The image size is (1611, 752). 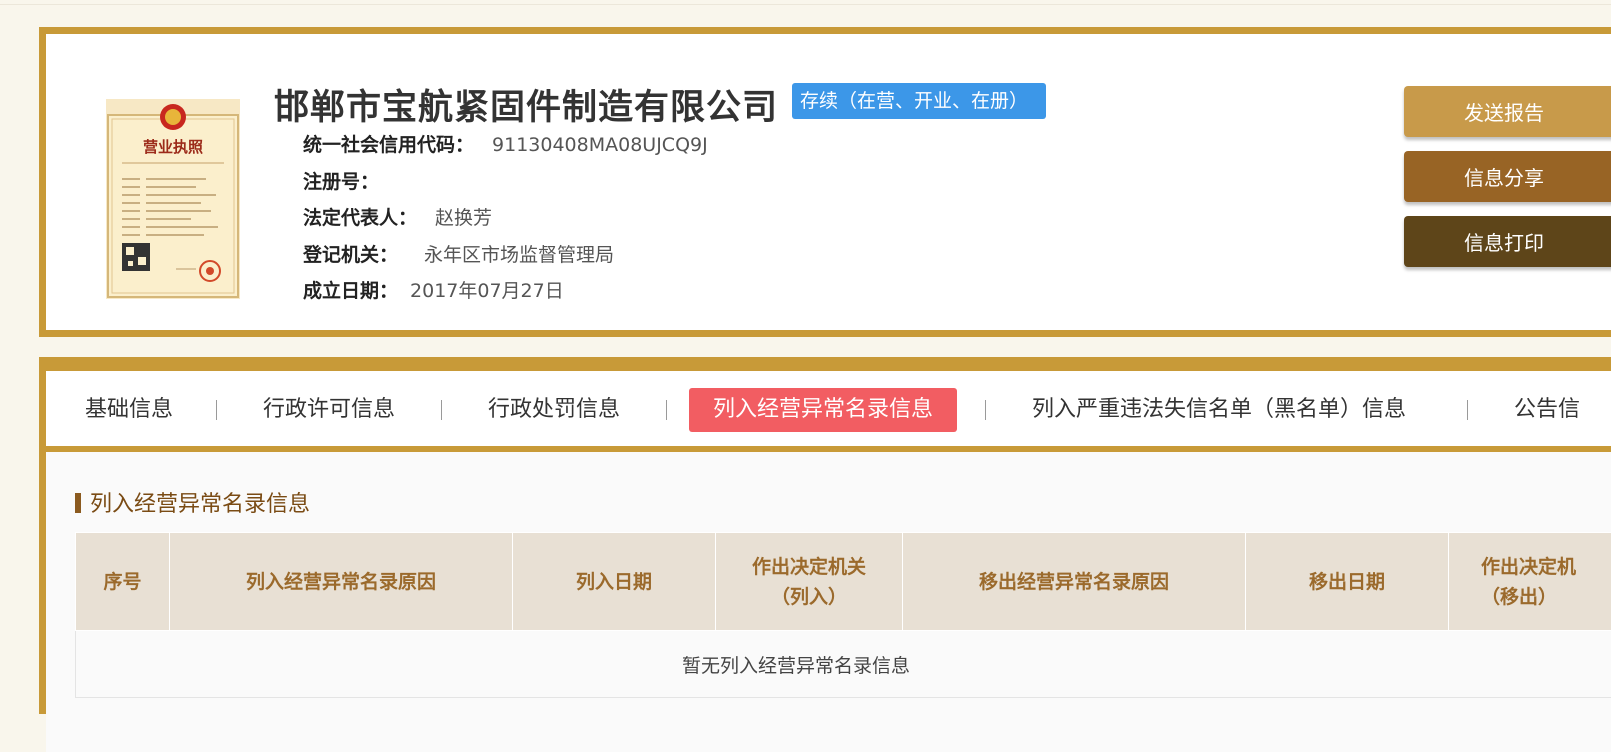 I want to click on license-title: 营业执照, so click(x=173, y=147).